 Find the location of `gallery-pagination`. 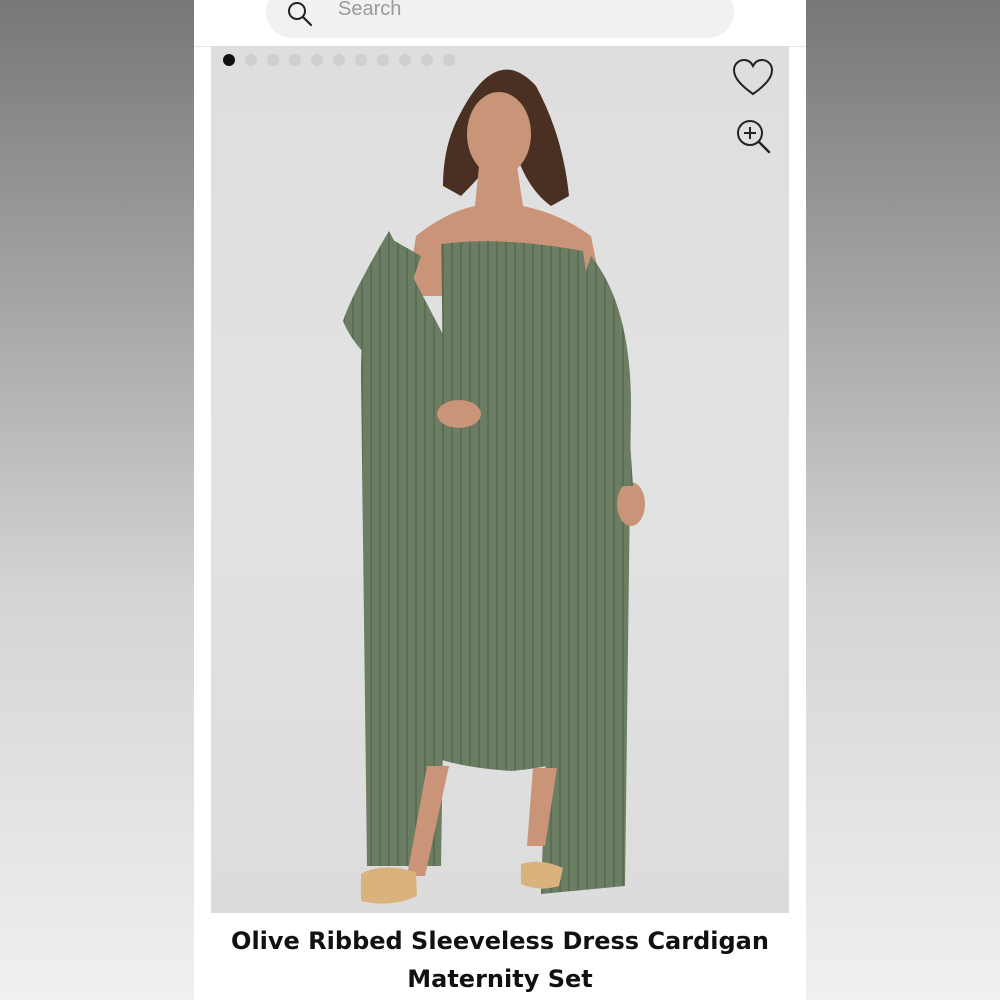

gallery-pagination is located at coordinates (339, 60).